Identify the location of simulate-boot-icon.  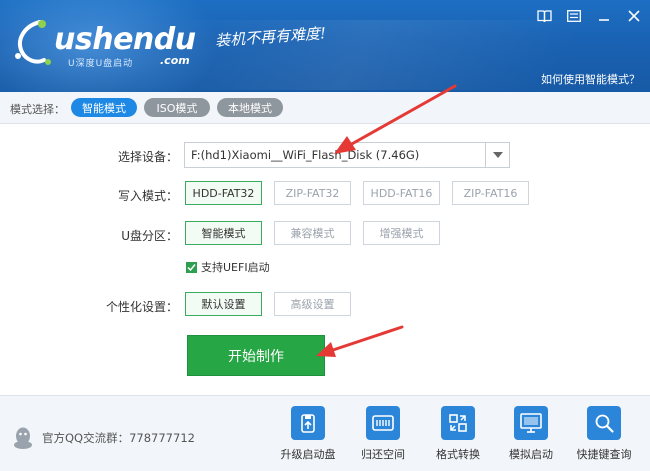
(531, 423).